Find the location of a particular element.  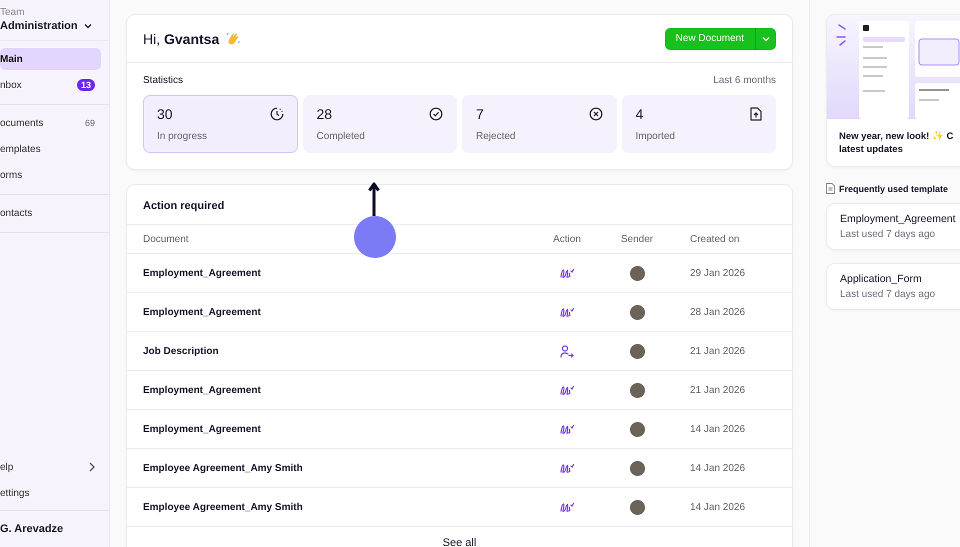

nav-label: emplates is located at coordinates (20, 149).